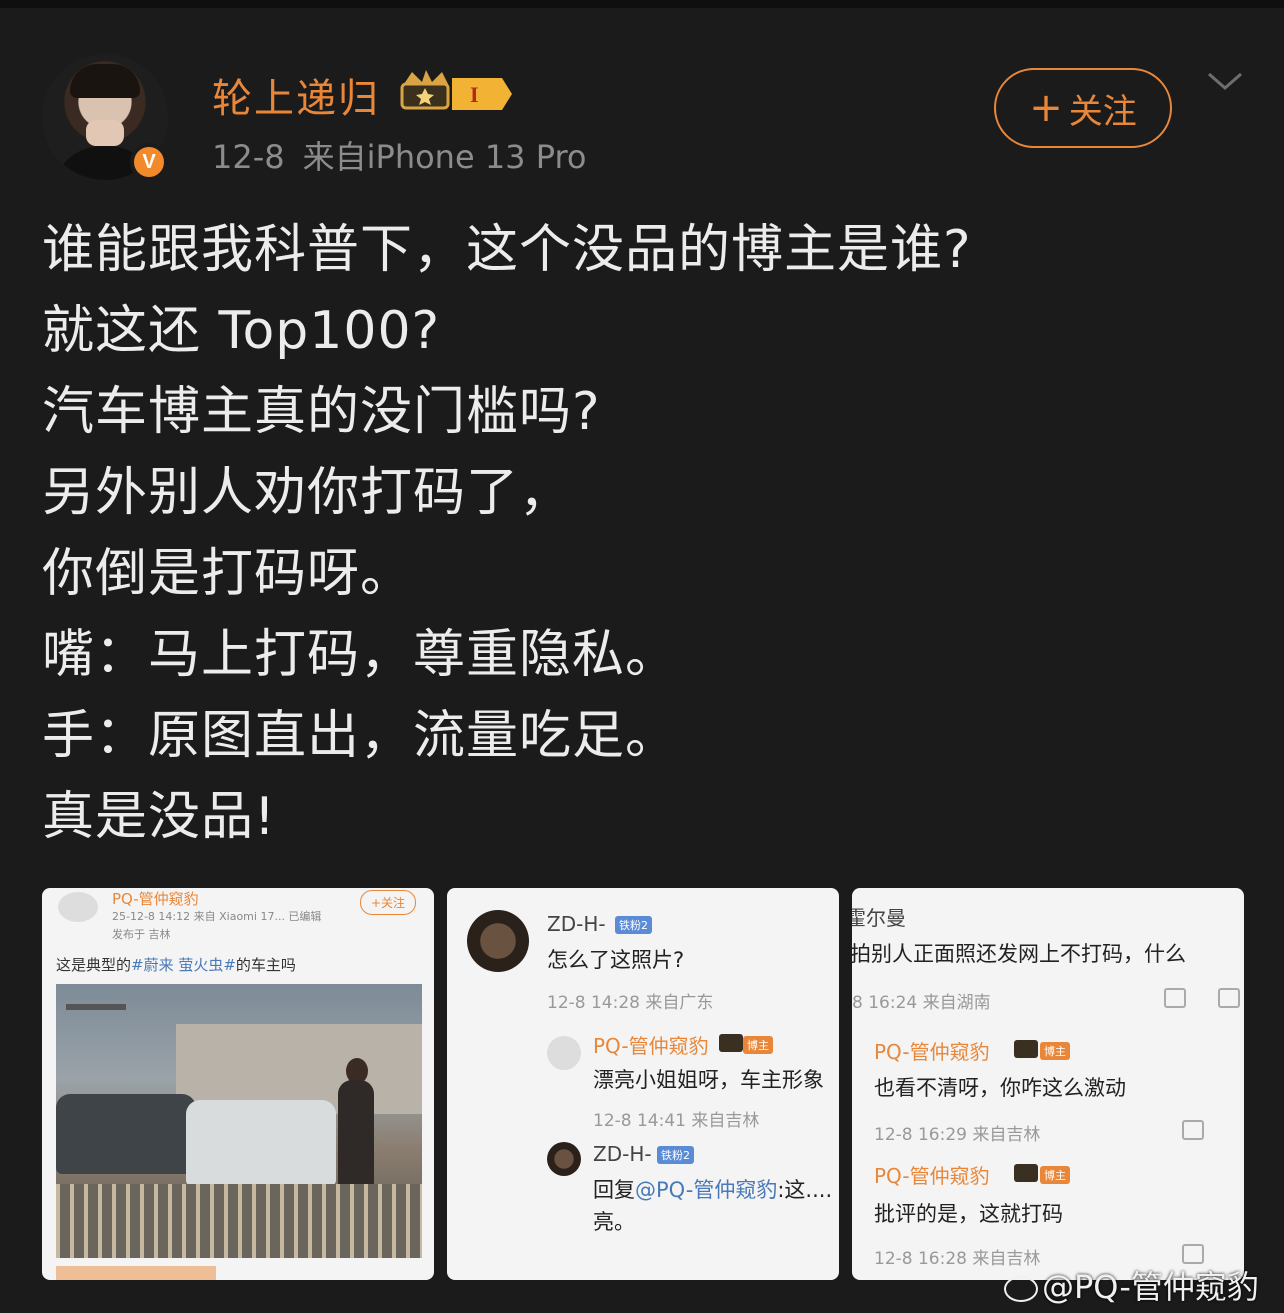 The height and width of the screenshot is (1313, 1284). Describe the element at coordinates (217, 916) in the screenshot. I see `thumb-meta: 25-12-8 14:12 来自 Xiaomi 17... 已编辑` at that location.